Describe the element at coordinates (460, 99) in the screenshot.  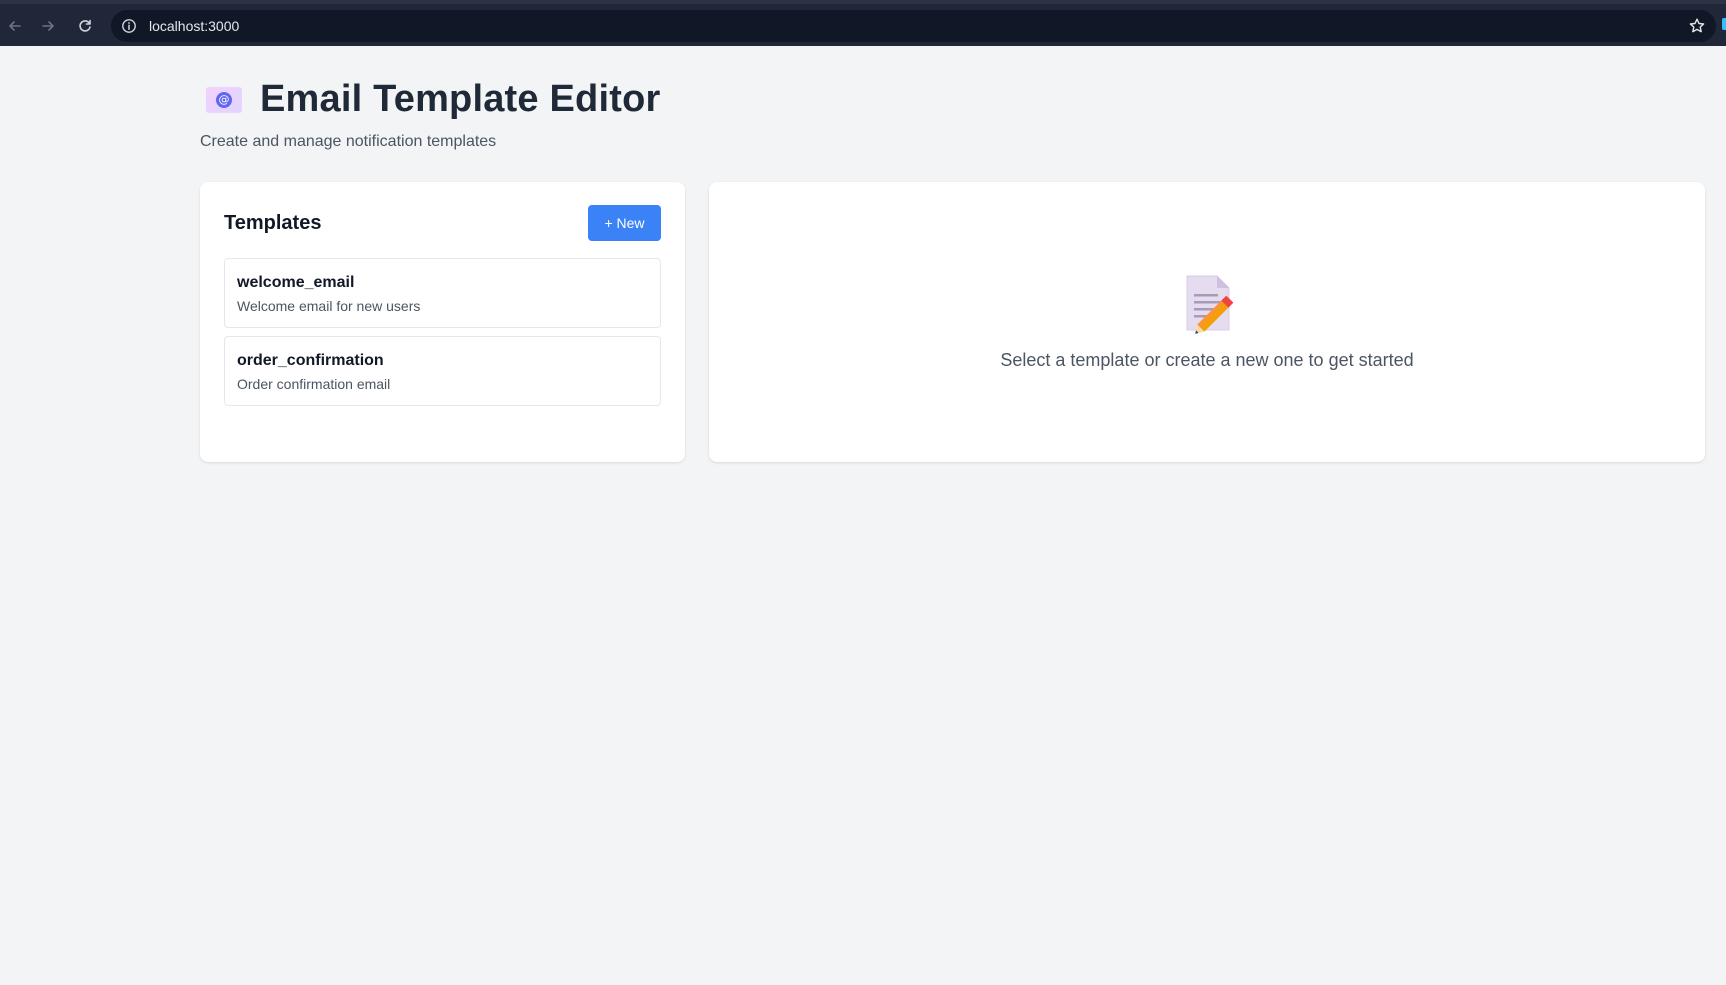
I see `page-title: Email Template Editor` at that location.